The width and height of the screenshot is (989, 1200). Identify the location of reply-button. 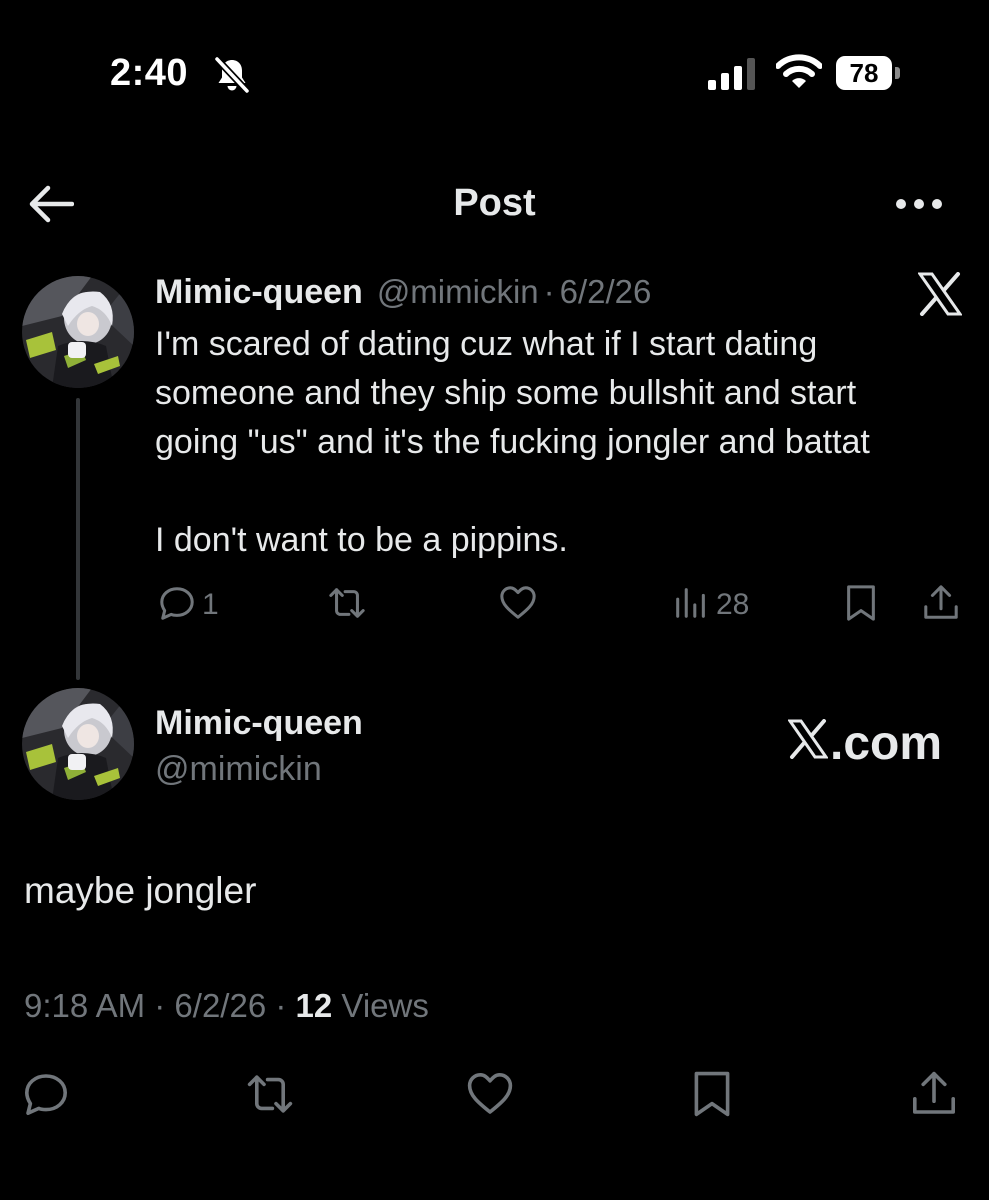
(46, 1094).